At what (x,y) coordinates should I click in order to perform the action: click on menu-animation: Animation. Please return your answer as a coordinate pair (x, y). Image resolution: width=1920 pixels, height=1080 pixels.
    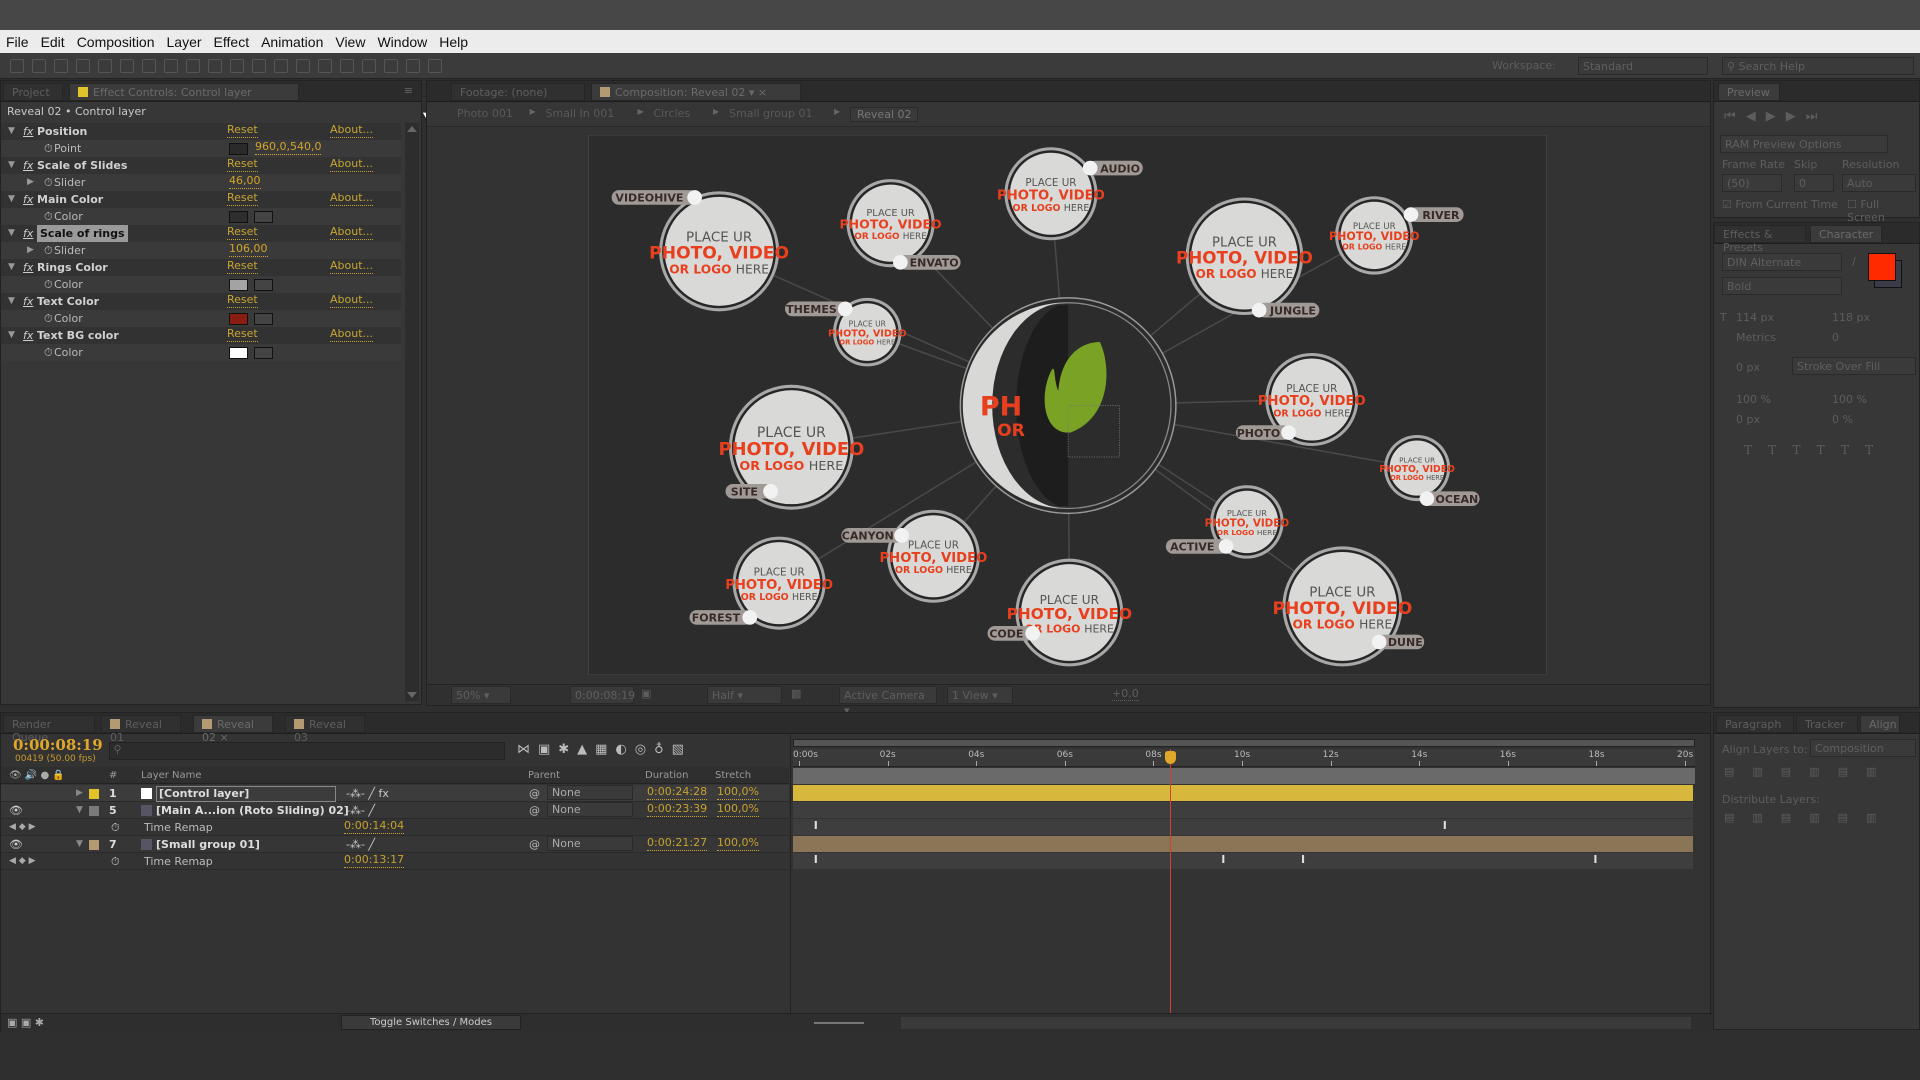
    Looking at the image, I should click on (292, 42).